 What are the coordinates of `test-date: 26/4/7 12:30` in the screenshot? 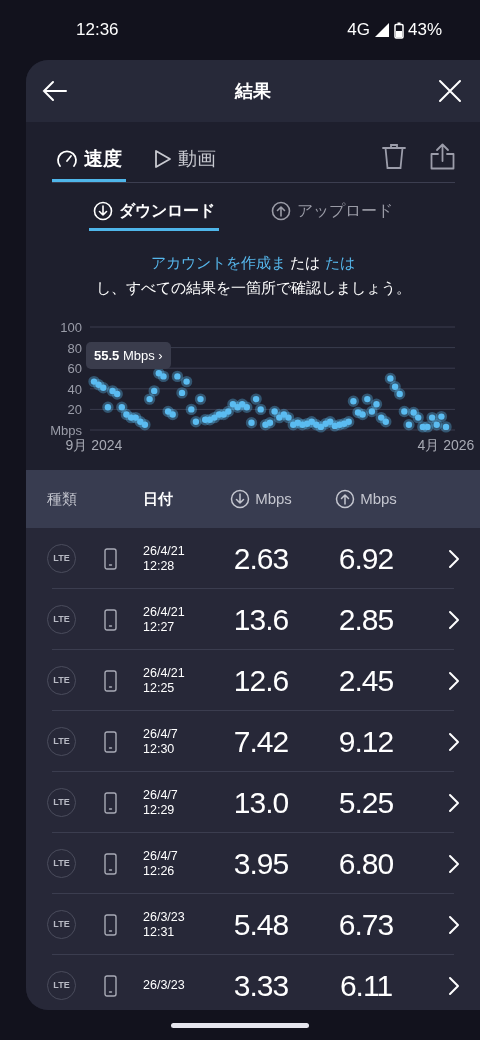 It's located at (161, 741).